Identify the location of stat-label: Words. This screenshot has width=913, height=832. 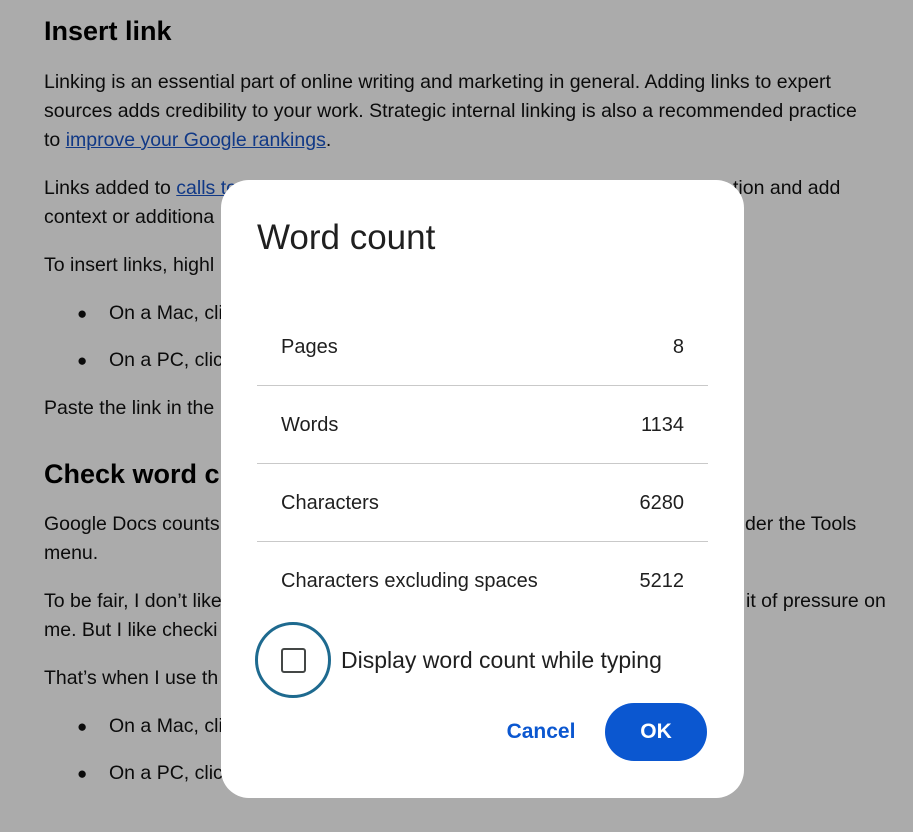
(310, 425).